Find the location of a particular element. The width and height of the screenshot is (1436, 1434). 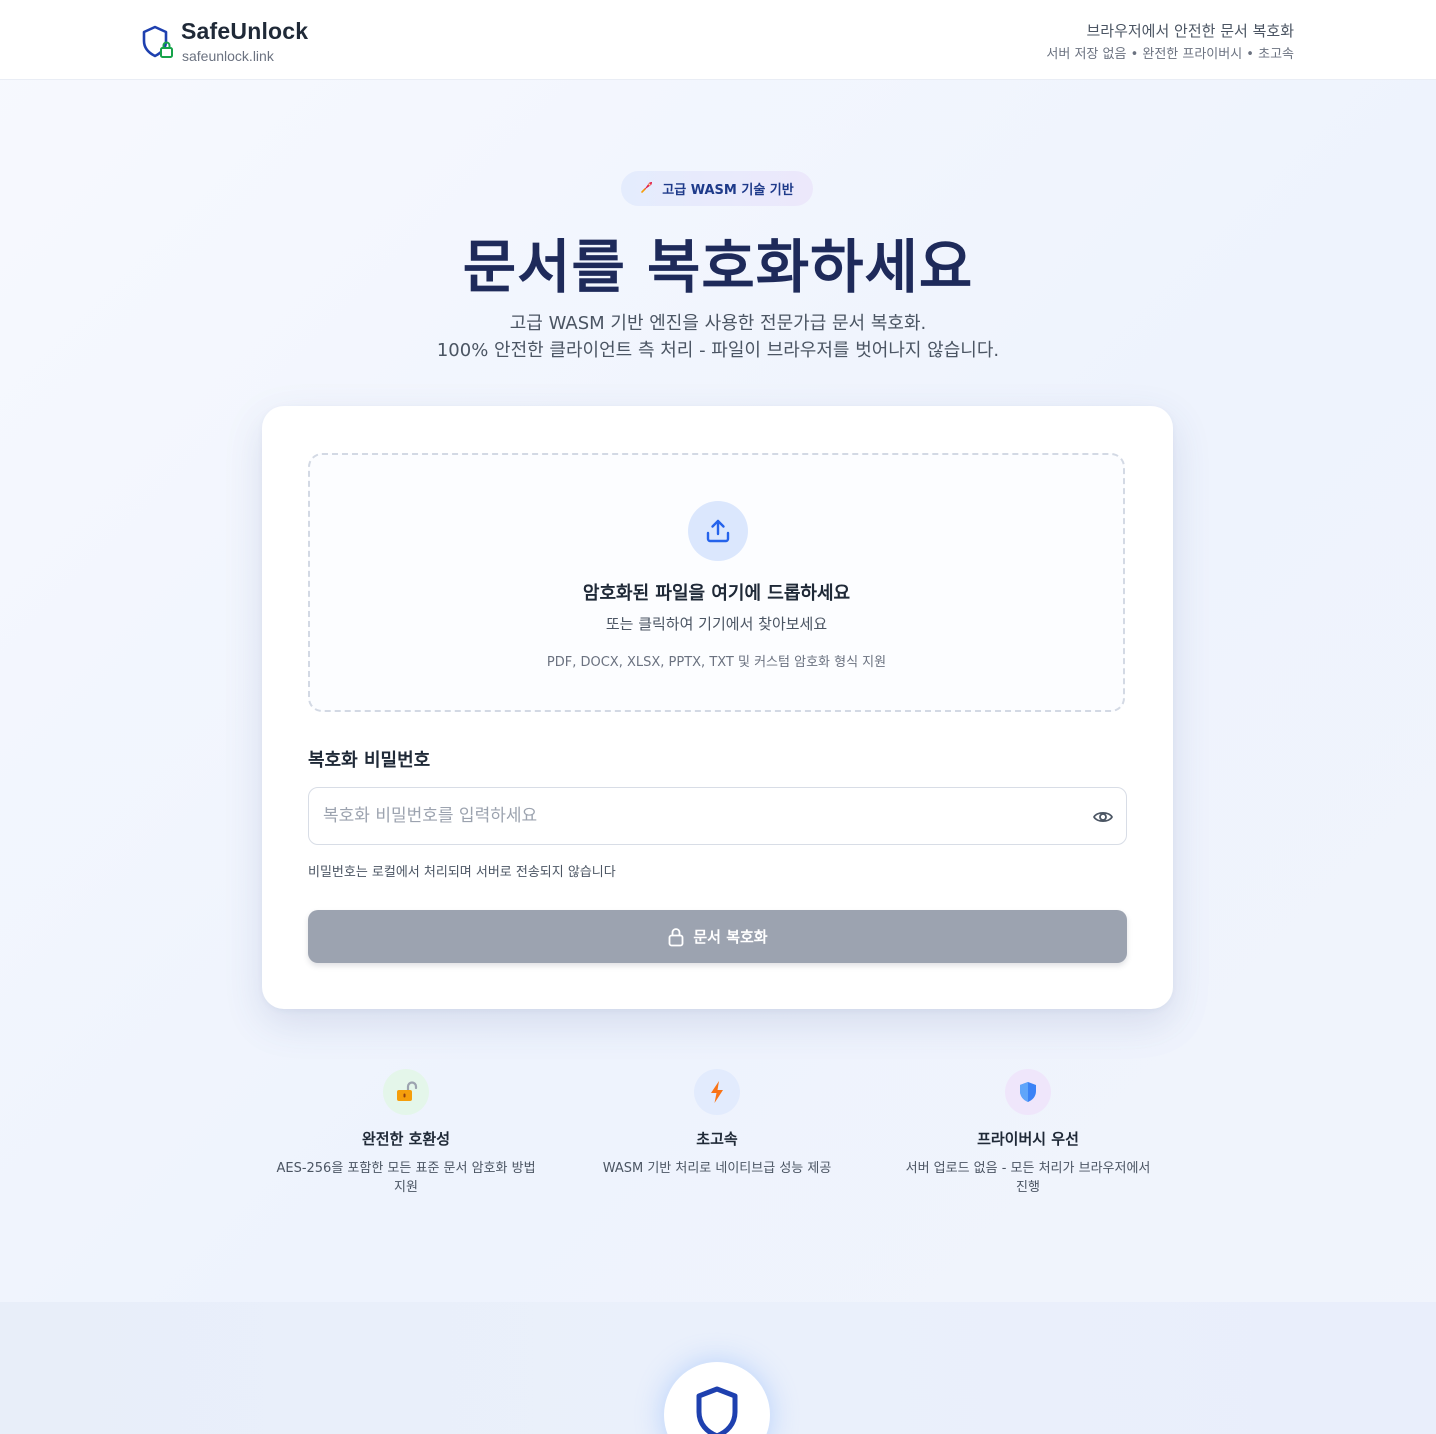

feature-compatibility: 완전한 호환성 AES-256을 포함한 모든 표준 문서 암호화 방법 지원 is located at coordinates (406, 1133).